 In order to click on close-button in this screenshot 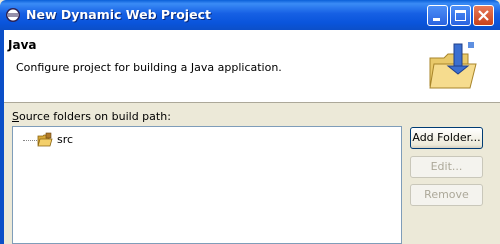, I will do `click(483, 15)`.